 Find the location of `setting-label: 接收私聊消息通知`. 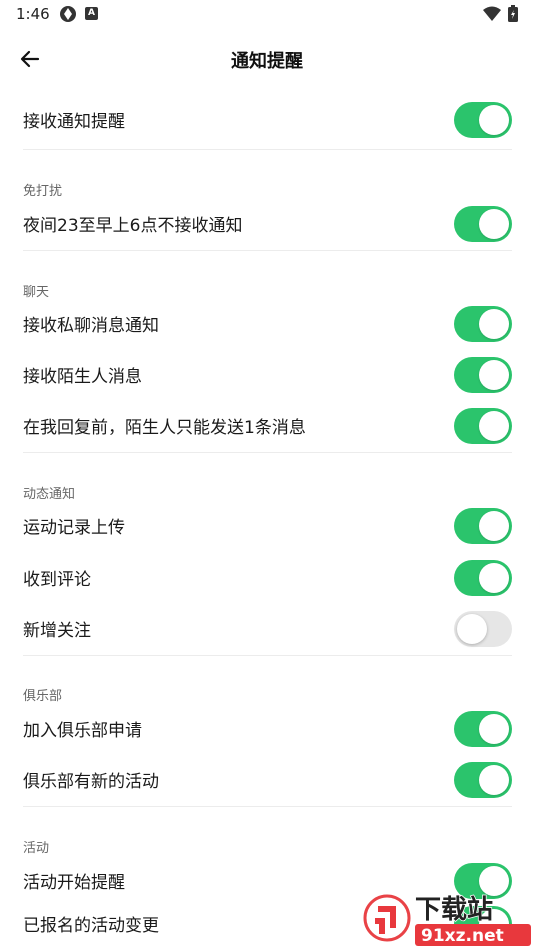

setting-label: 接收私聊消息通知 is located at coordinates (91, 326).